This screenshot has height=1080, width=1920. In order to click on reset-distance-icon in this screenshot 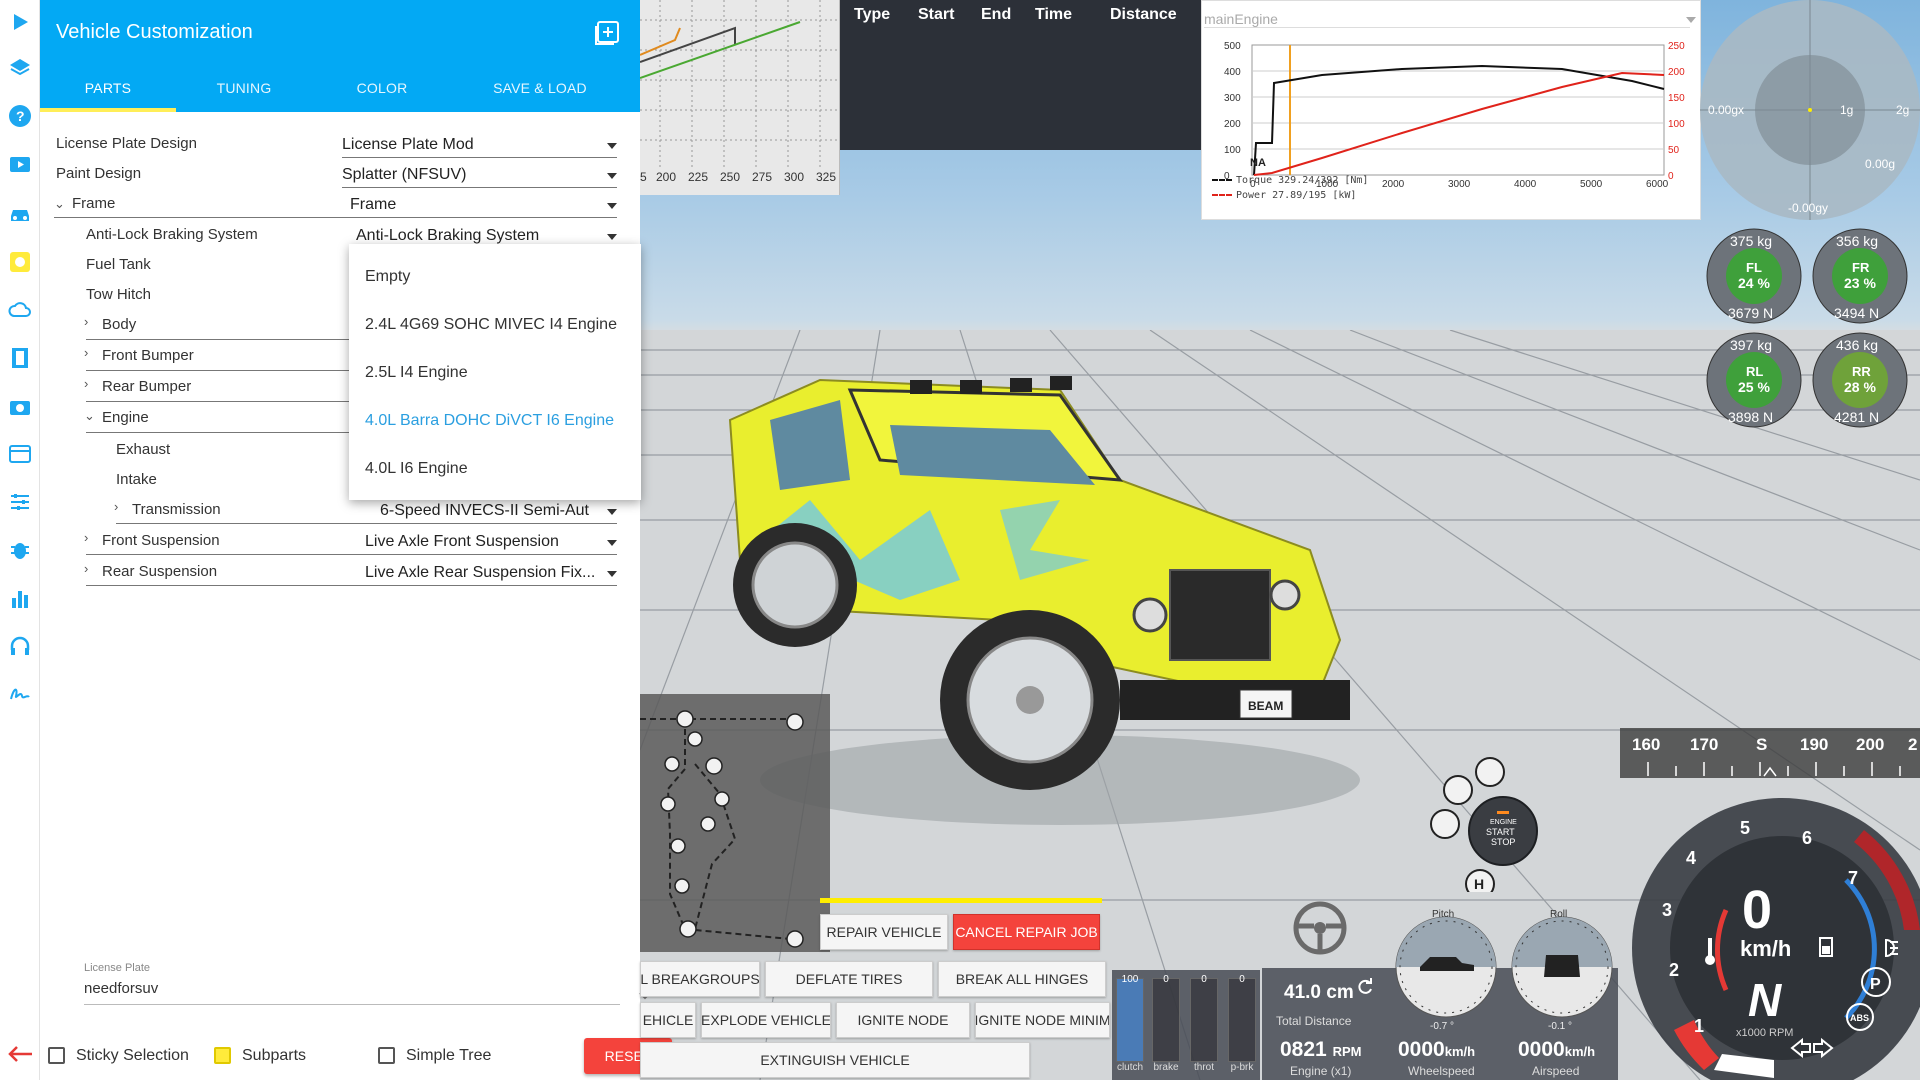, I will do `click(1365, 987)`.